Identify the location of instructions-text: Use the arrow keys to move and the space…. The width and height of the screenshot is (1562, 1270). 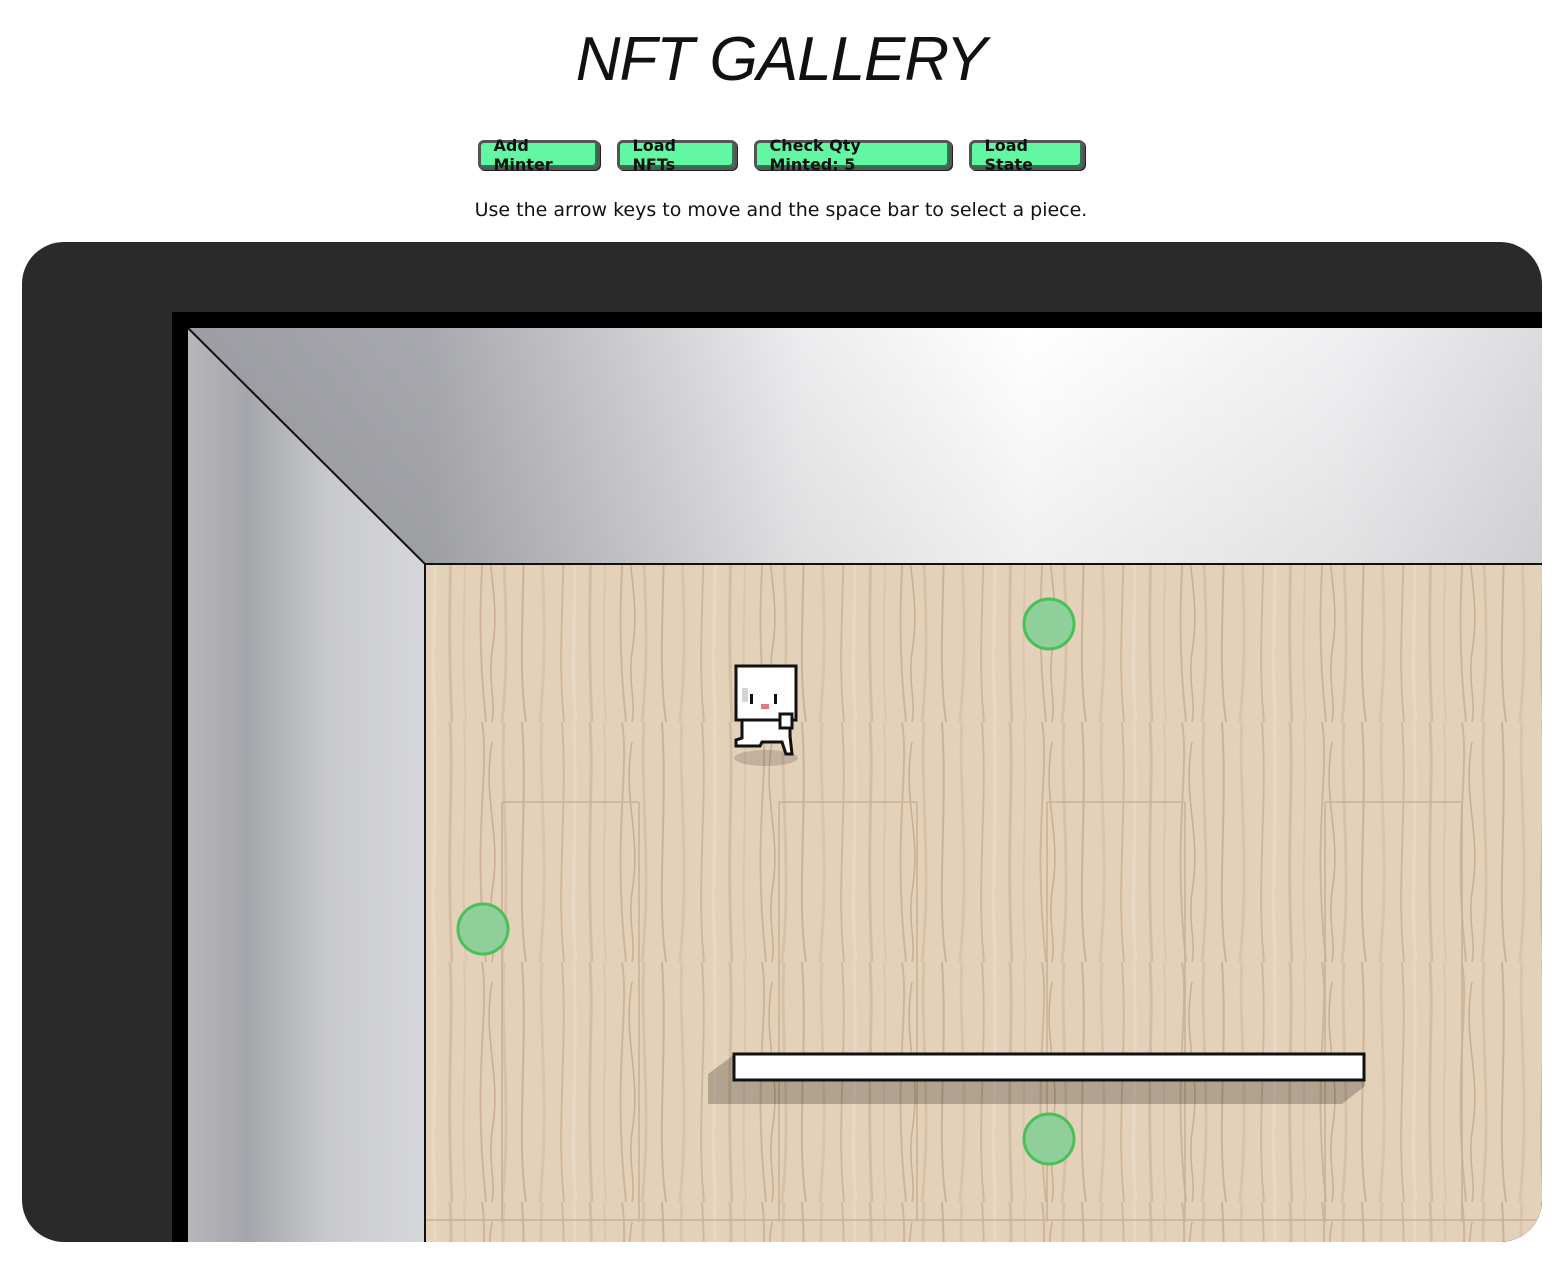
(781, 210).